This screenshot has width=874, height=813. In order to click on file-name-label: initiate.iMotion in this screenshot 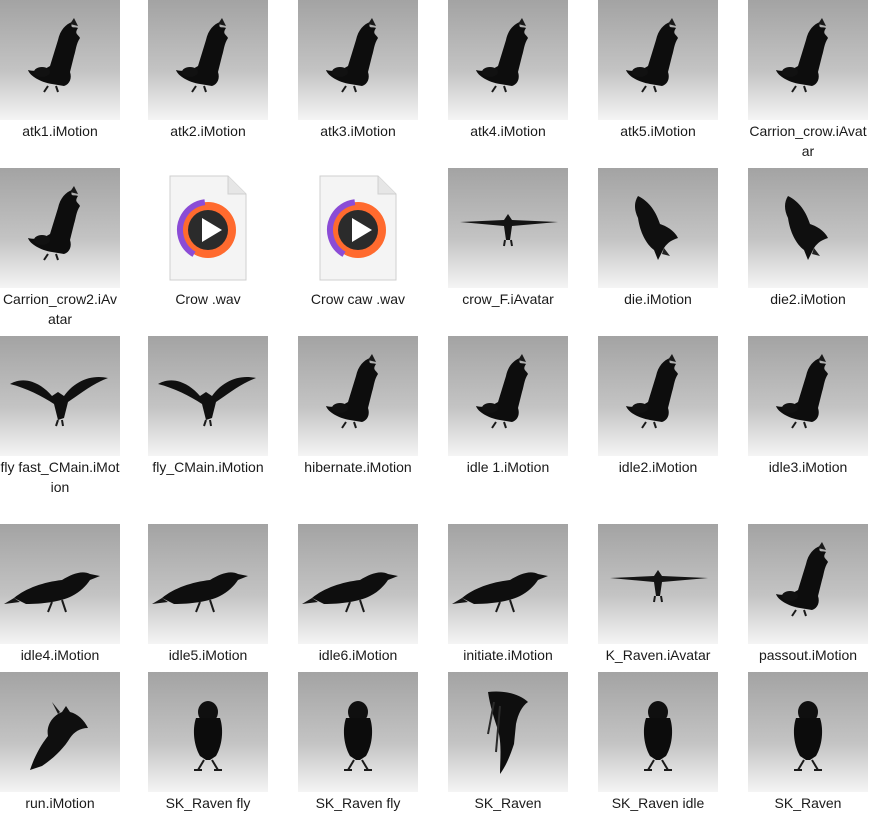, I will do `click(508, 655)`.